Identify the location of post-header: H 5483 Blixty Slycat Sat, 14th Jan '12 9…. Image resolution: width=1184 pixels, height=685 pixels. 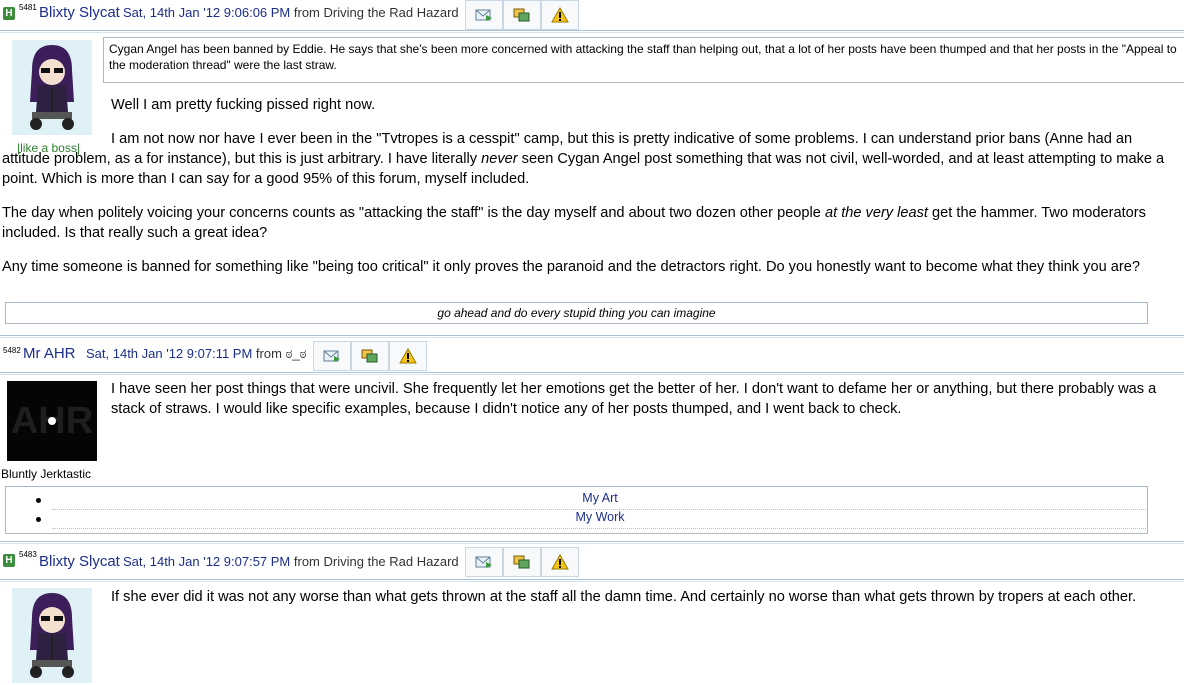
(592, 562).